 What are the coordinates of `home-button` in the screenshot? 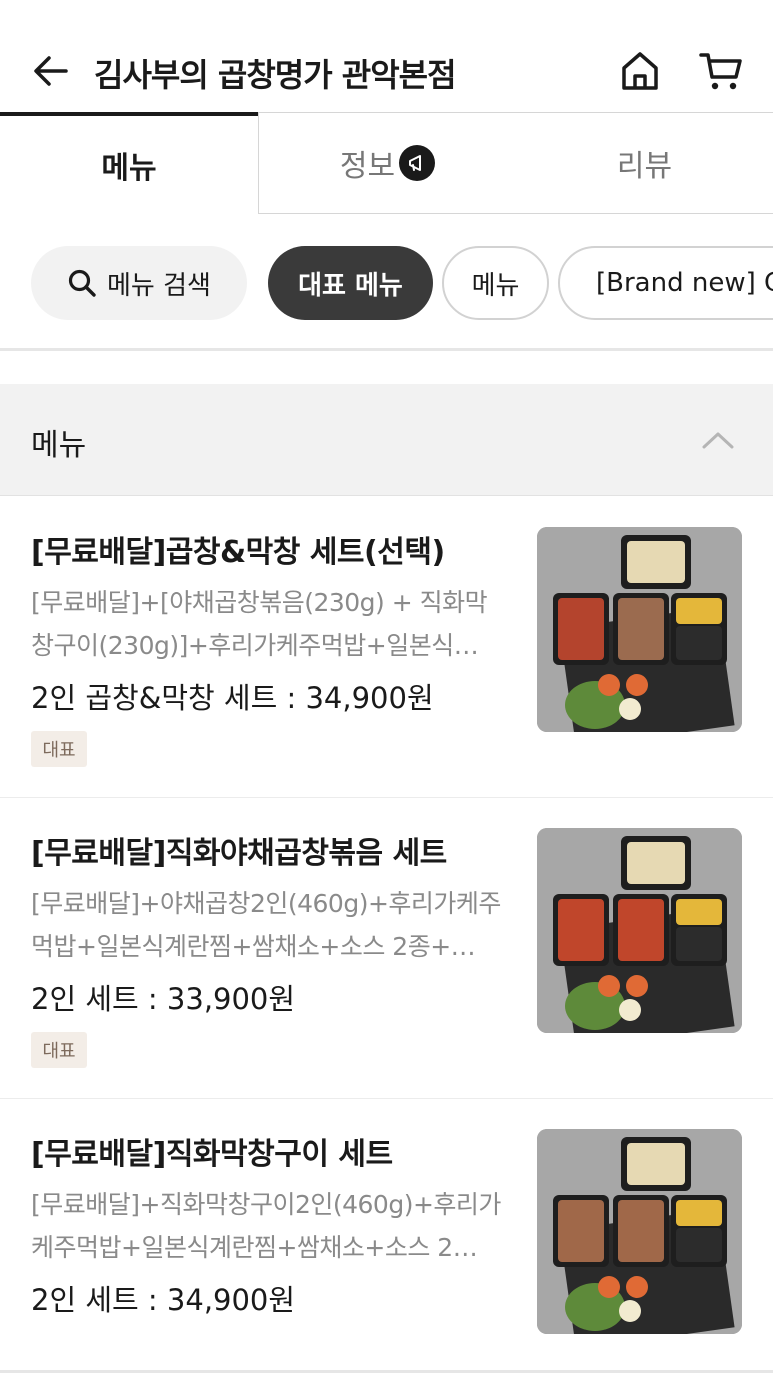 It's located at (640, 71).